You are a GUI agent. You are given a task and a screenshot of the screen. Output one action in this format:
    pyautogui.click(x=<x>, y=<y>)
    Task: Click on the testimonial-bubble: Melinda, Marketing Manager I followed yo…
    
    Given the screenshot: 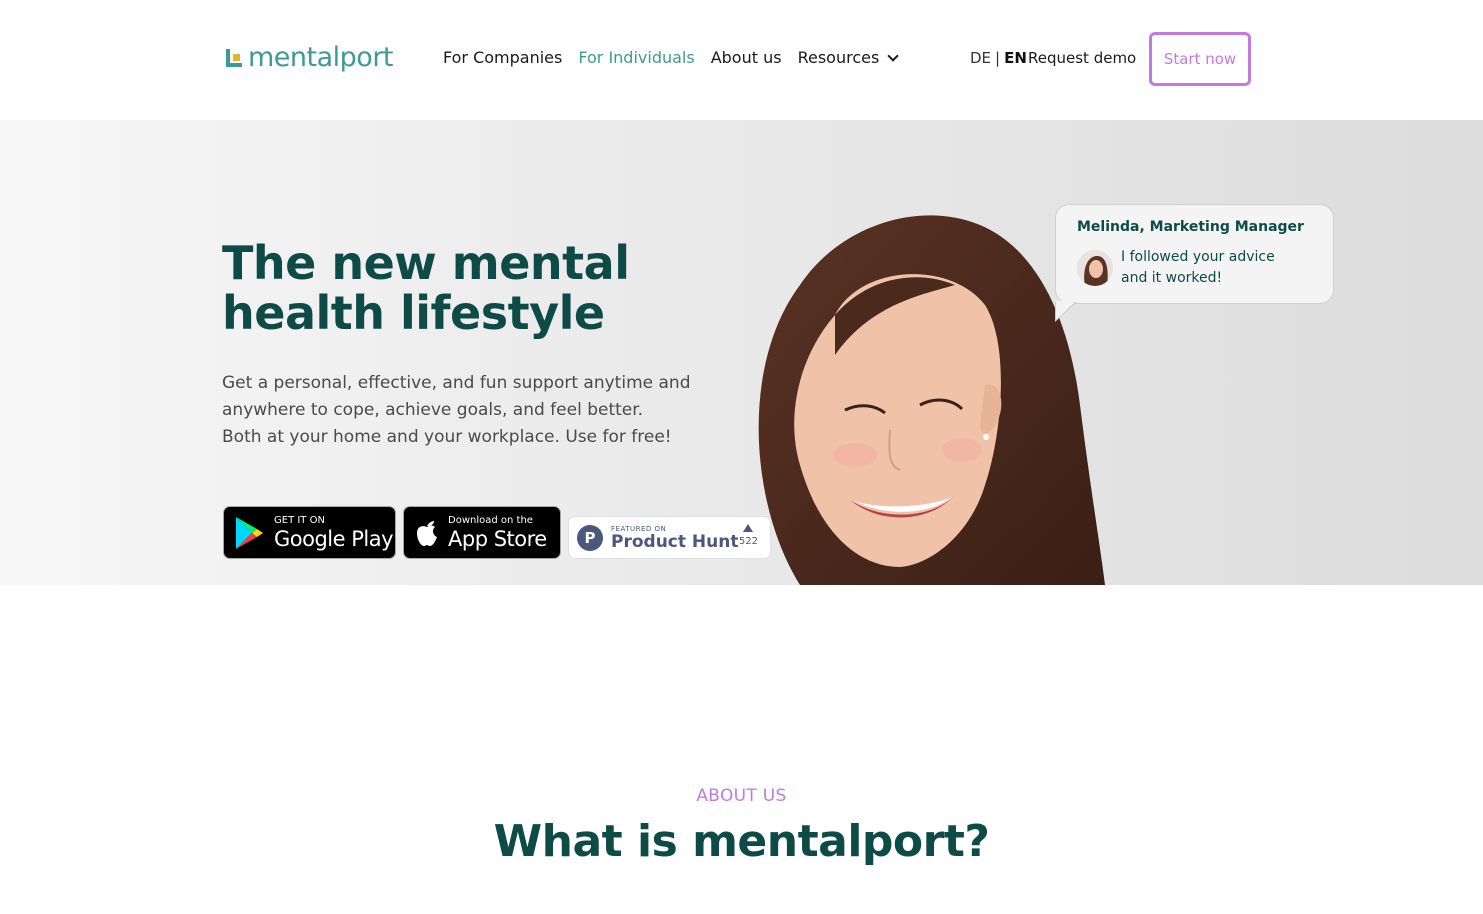 What is the action you would take?
    pyautogui.click(x=1194, y=254)
    